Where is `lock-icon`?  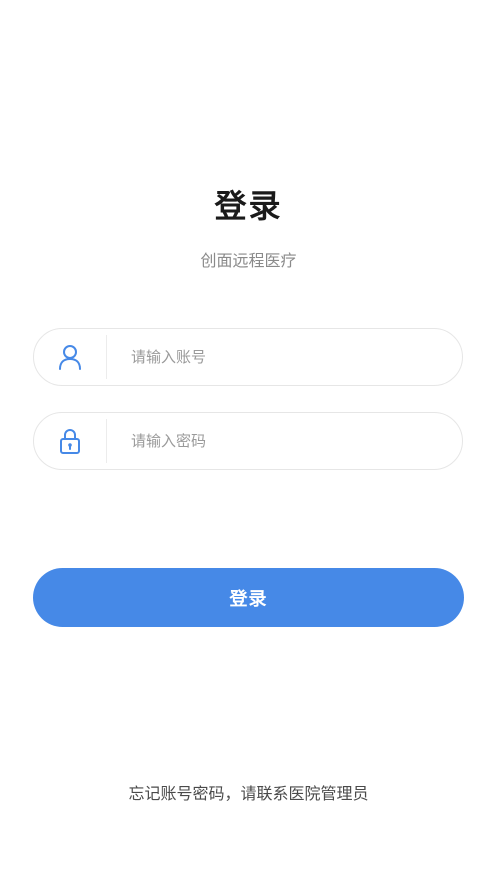 lock-icon is located at coordinates (70, 441).